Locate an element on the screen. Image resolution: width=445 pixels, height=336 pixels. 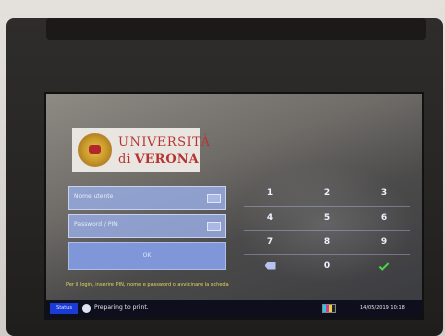
logo-line-1: UNIVERSITÀ is located at coordinates (164, 142).